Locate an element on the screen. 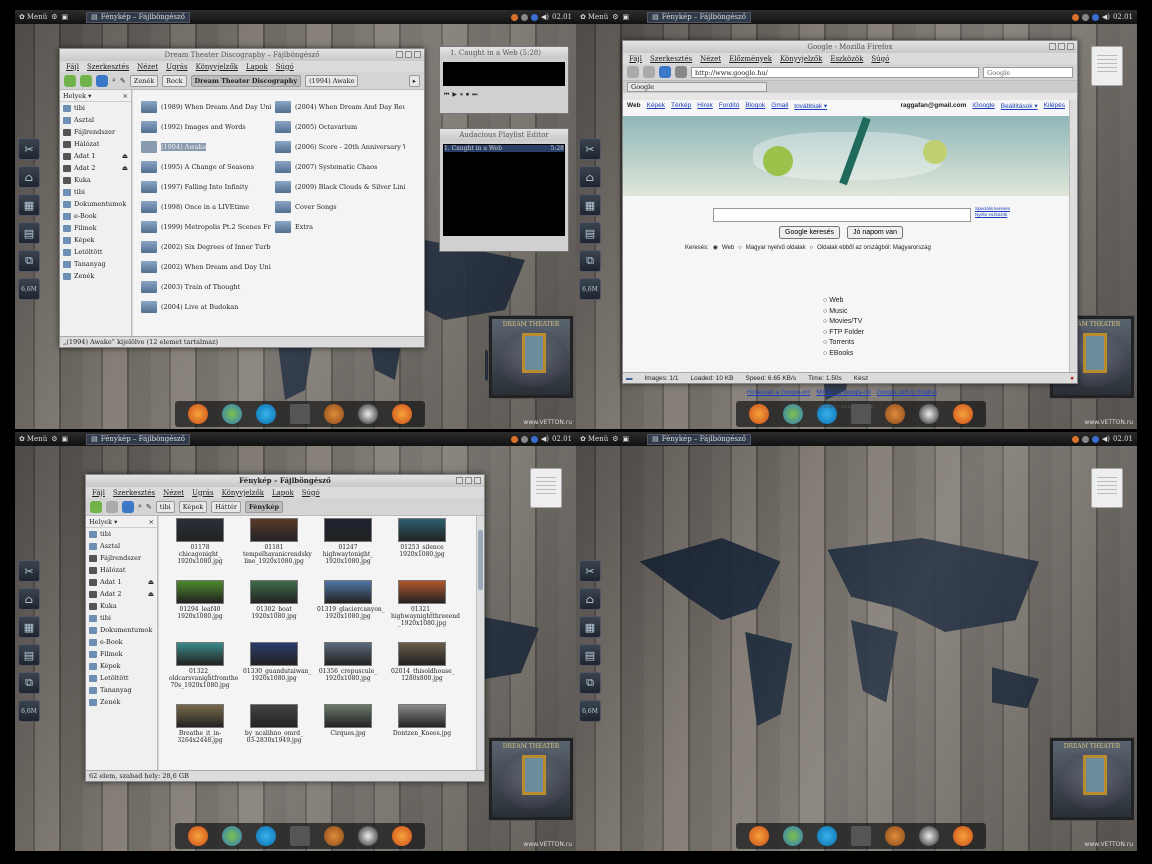 Image resolution: width=1152 pixels, height=864 pixels. menu-go: Ugrás is located at coordinates (203, 493).